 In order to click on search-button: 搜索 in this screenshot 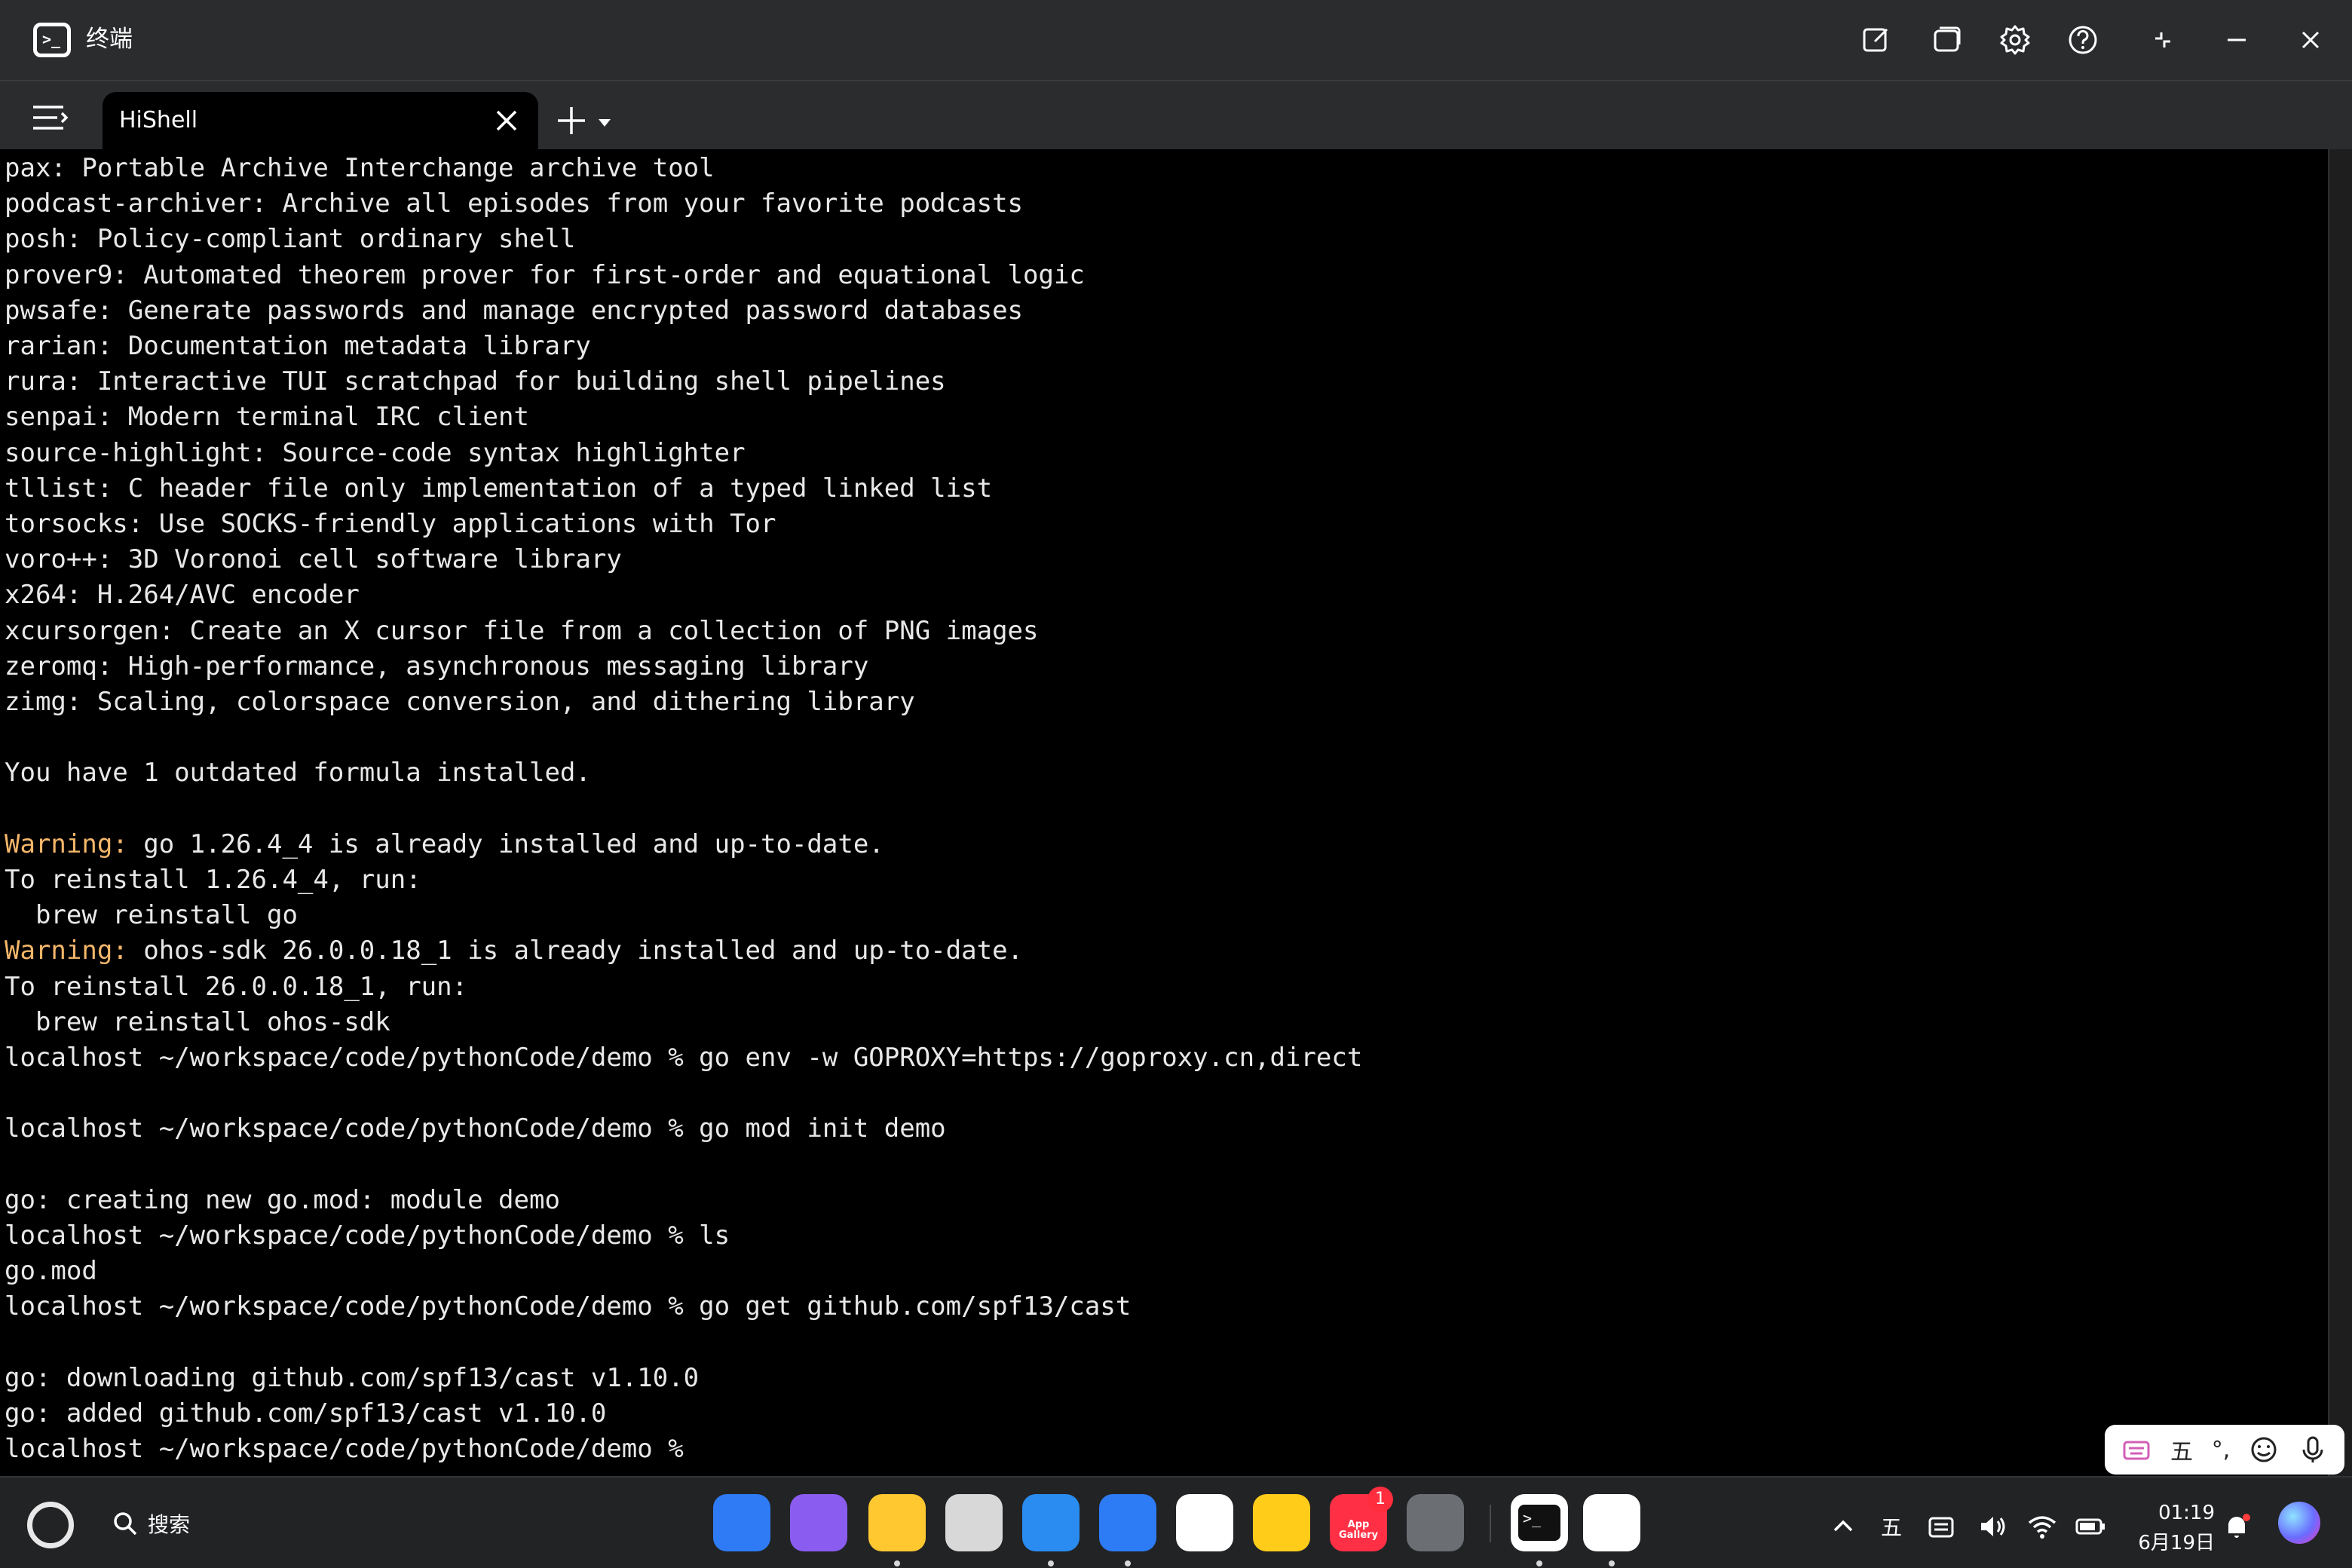, I will do `click(151, 1523)`.